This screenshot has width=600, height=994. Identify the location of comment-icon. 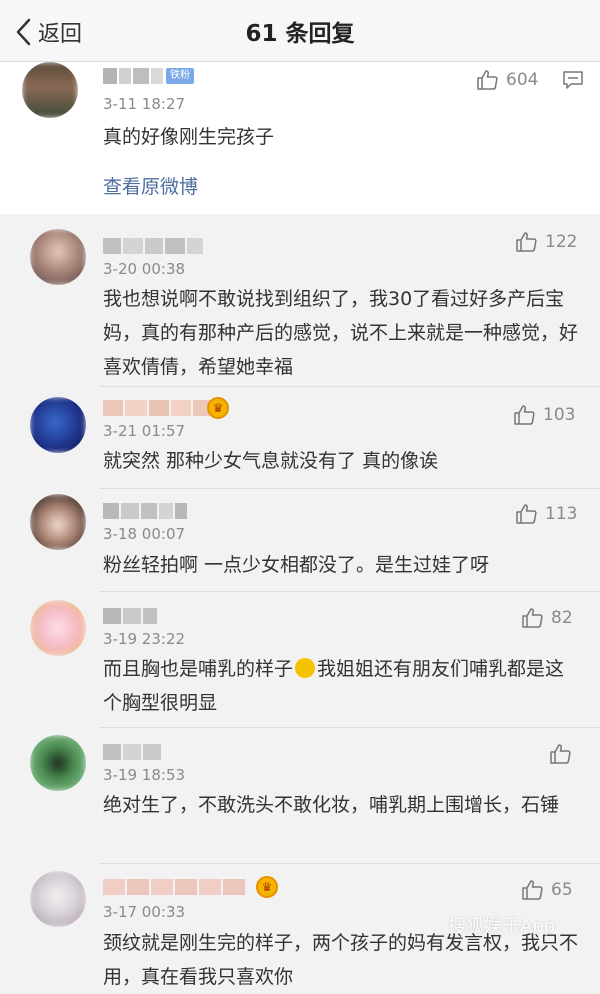
(573, 80).